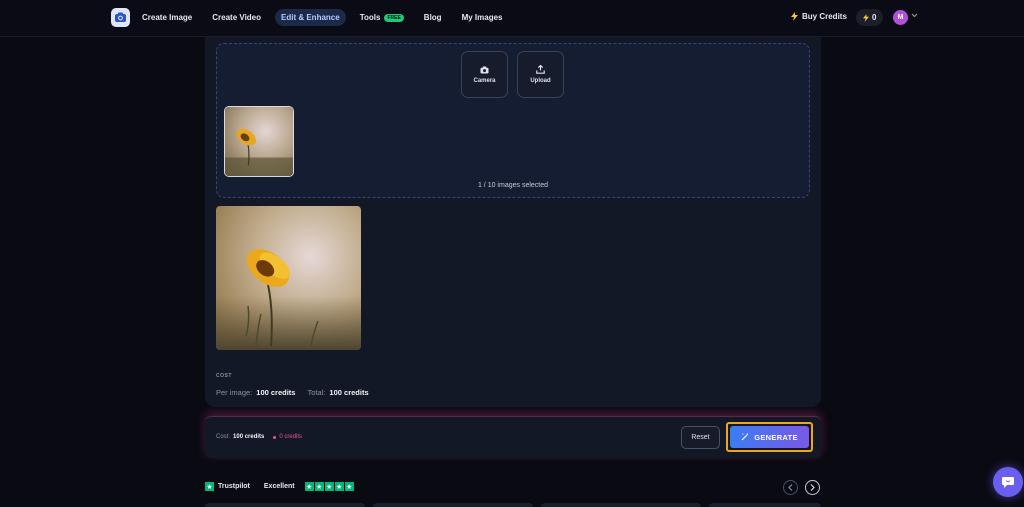 The image size is (1024, 507). I want to click on generate-button-inner: GENERATE, so click(769, 437).